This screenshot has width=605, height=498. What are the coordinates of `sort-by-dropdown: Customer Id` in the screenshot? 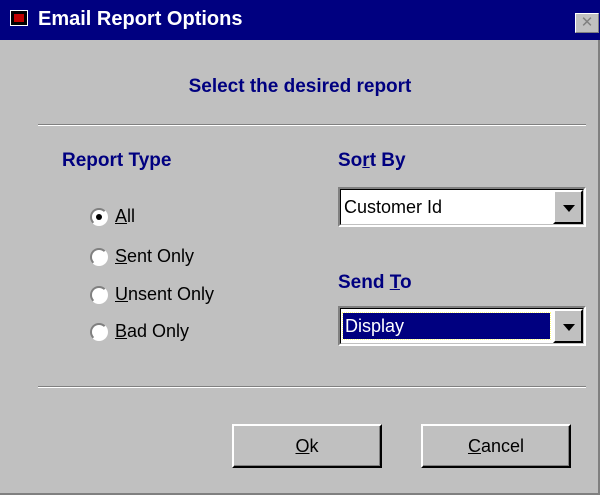 It's located at (462, 207).